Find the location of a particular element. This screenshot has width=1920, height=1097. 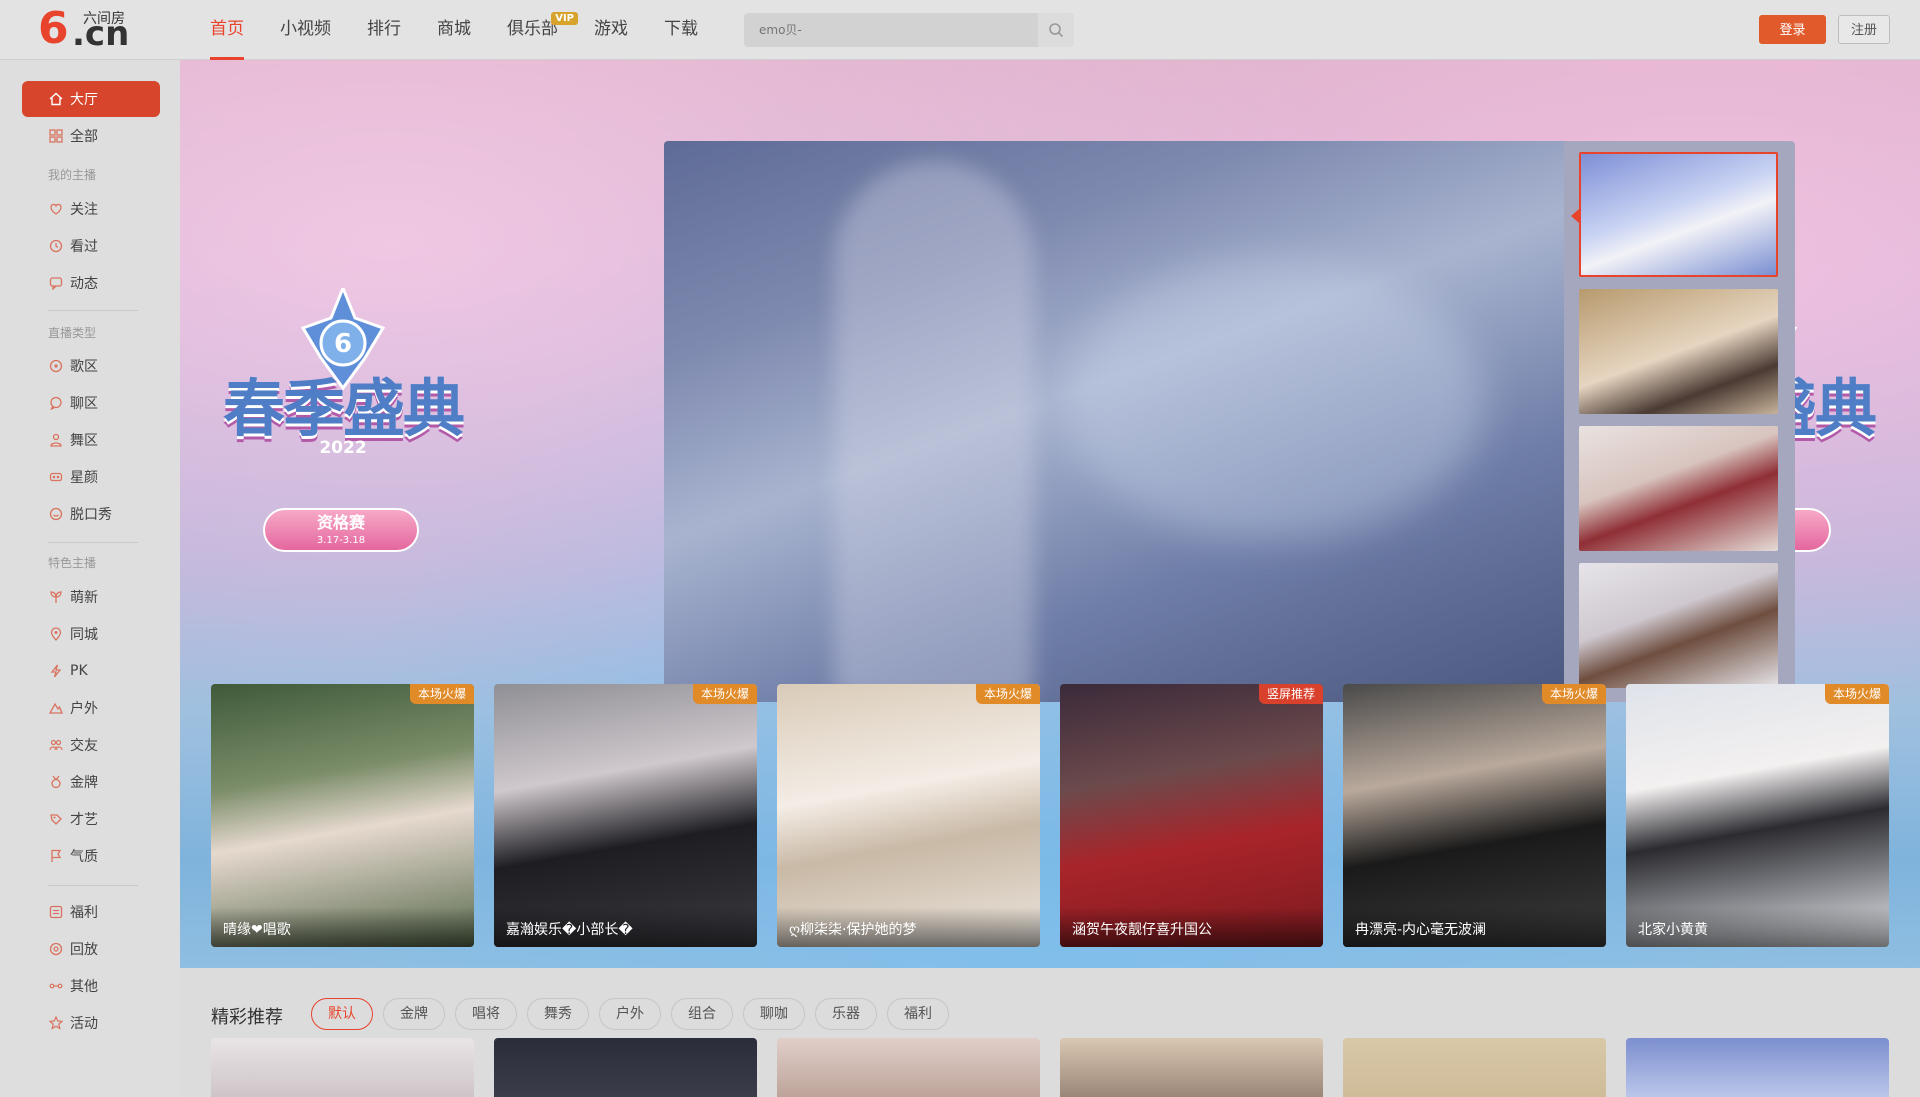

sidebar-item-replay: 回放 is located at coordinates (91, 949).